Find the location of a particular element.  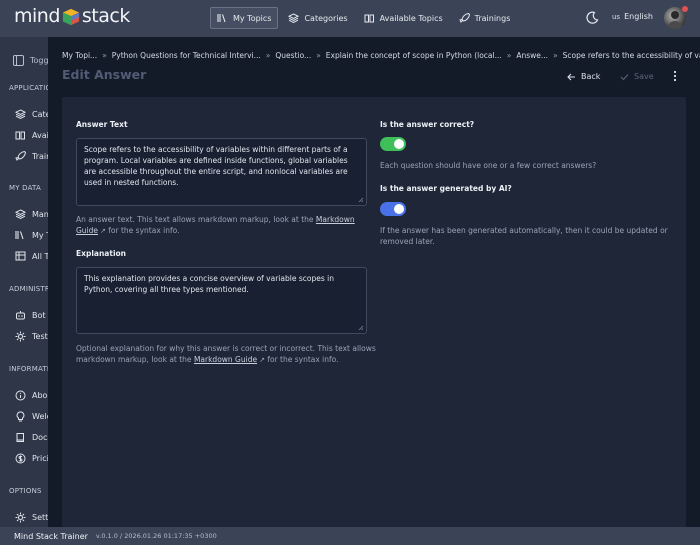

explanation-label: Explanation is located at coordinates (101, 253).